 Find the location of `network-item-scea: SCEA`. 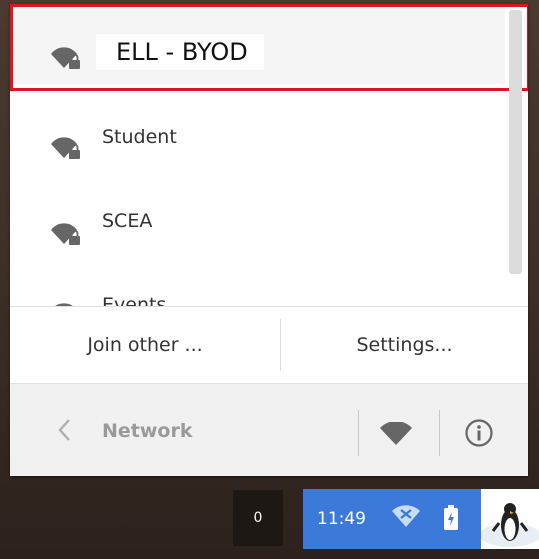

network-item-scea: SCEA is located at coordinates (257, 224).